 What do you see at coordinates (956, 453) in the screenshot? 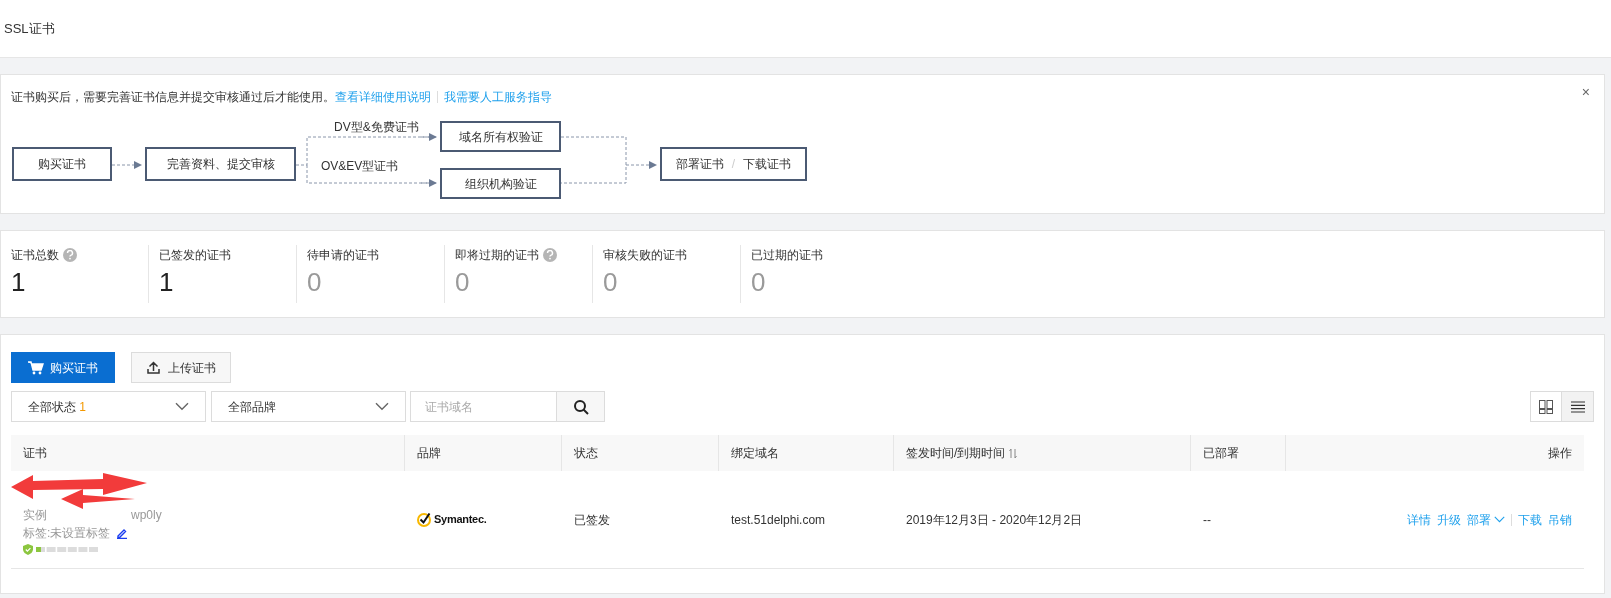
I see `column-header: 签发时间/到期时间` at bounding box center [956, 453].